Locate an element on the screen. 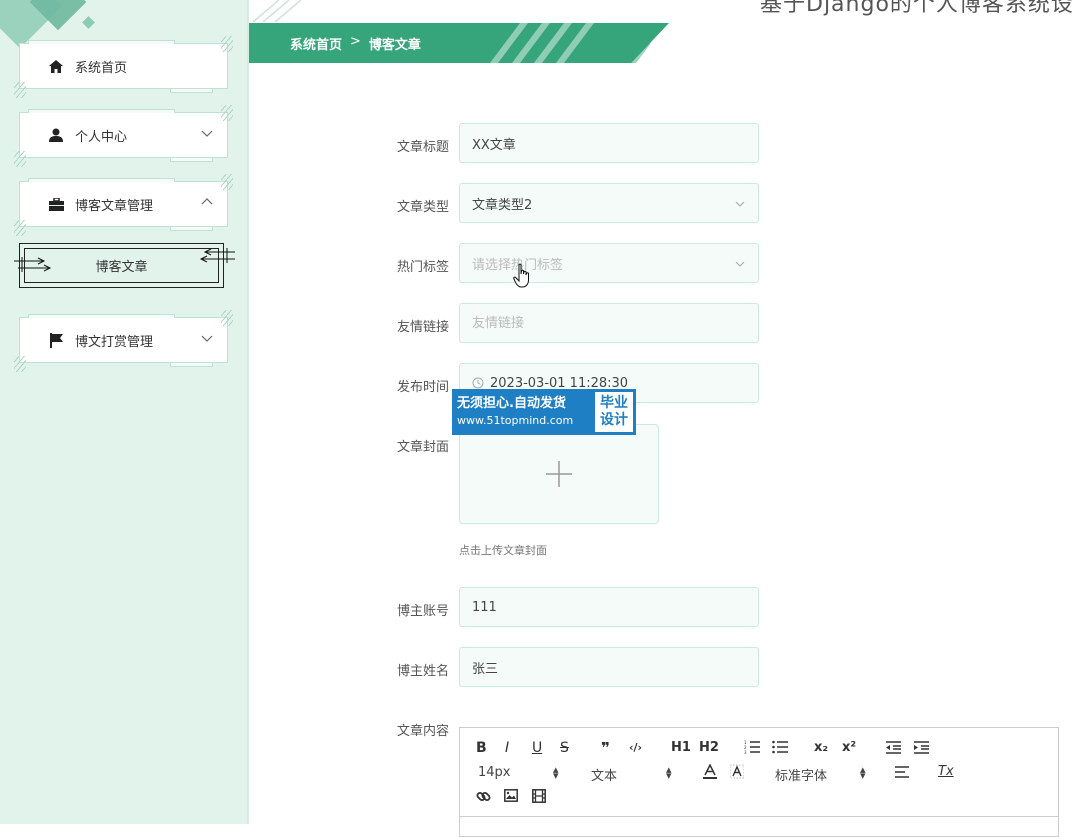 Image resolution: width=1089 pixels, height=837 pixels. font-family-value: 标准字体 is located at coordinates (801, 776).